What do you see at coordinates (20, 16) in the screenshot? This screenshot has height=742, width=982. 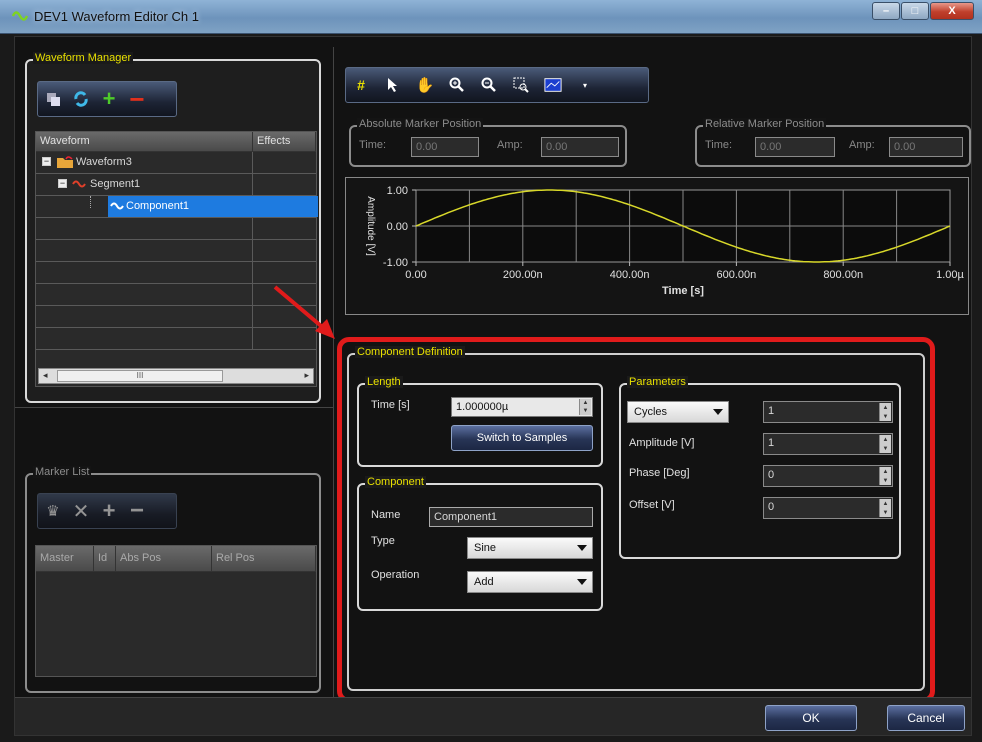 I see `app-icon` at bounding box center [20, 16].